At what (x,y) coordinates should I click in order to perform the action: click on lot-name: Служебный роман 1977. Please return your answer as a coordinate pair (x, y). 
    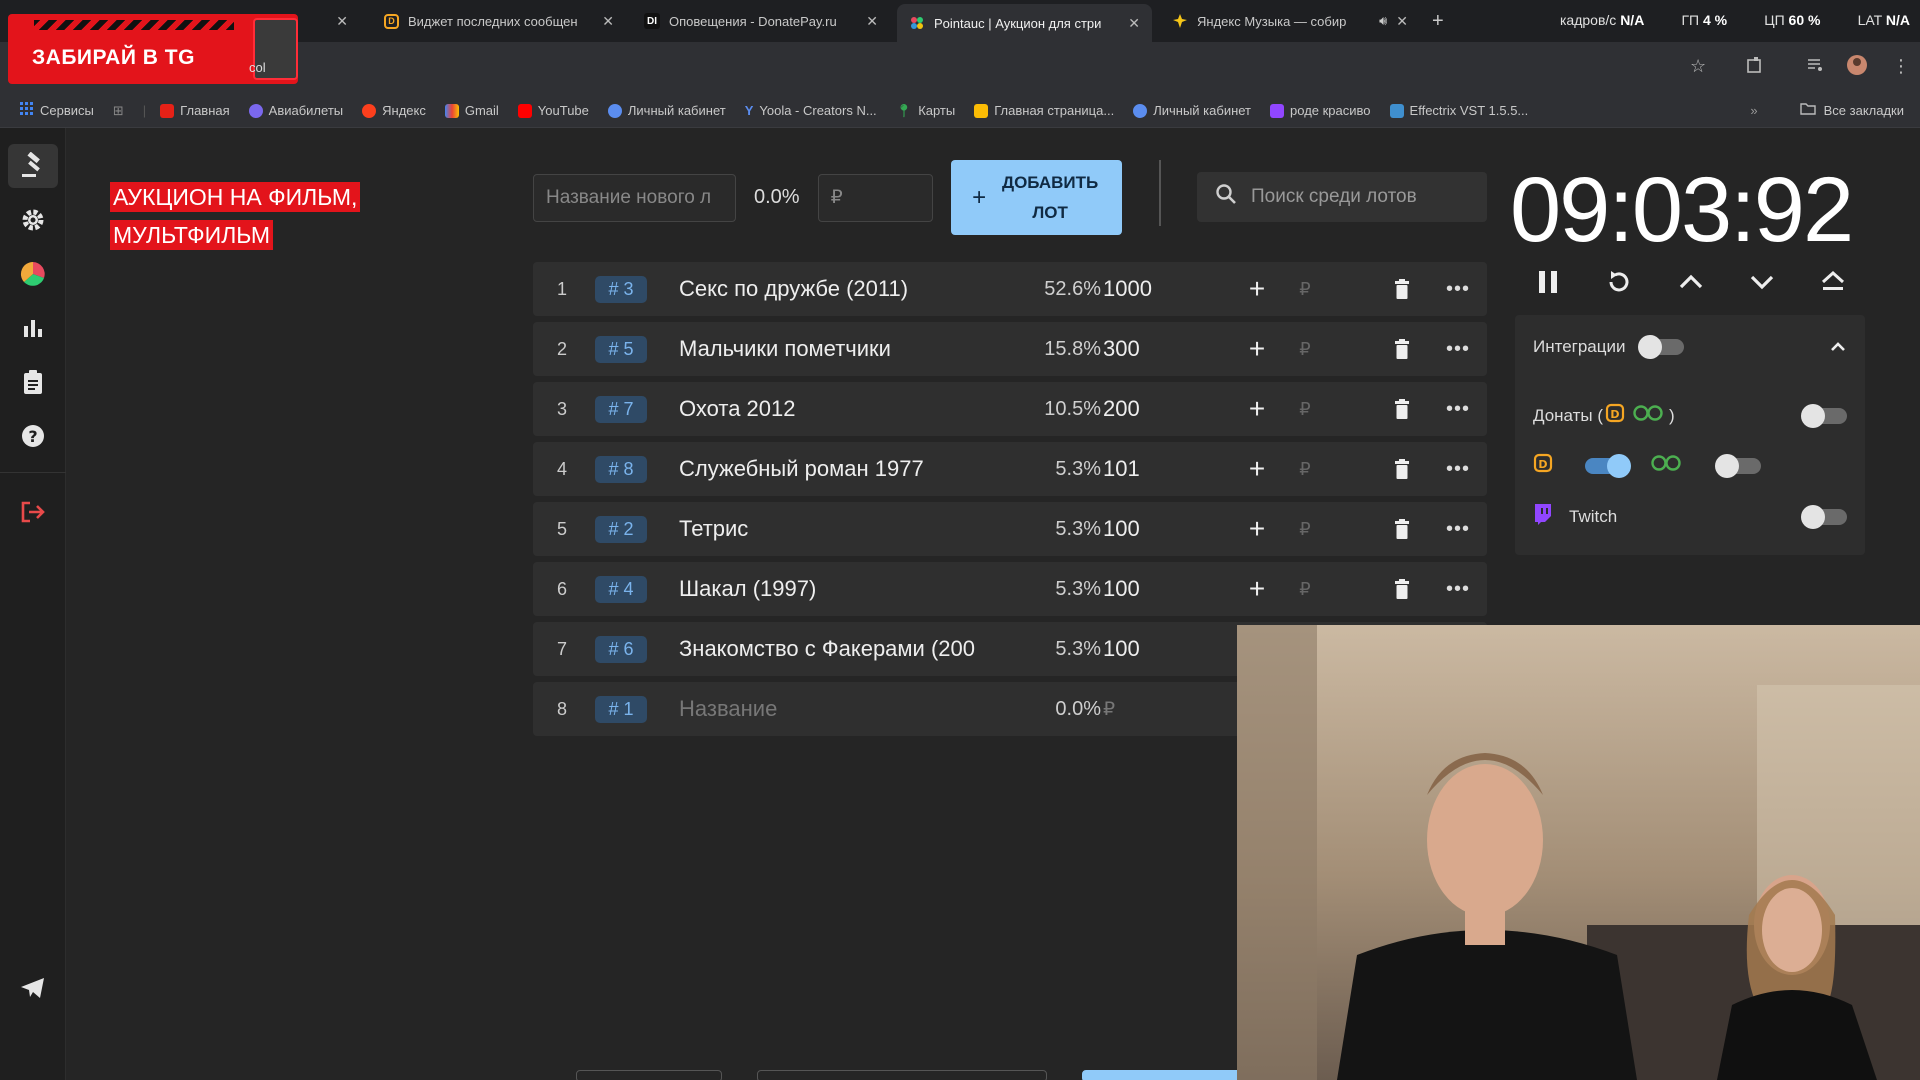
    Looking at the image, I should click on (839, 469).